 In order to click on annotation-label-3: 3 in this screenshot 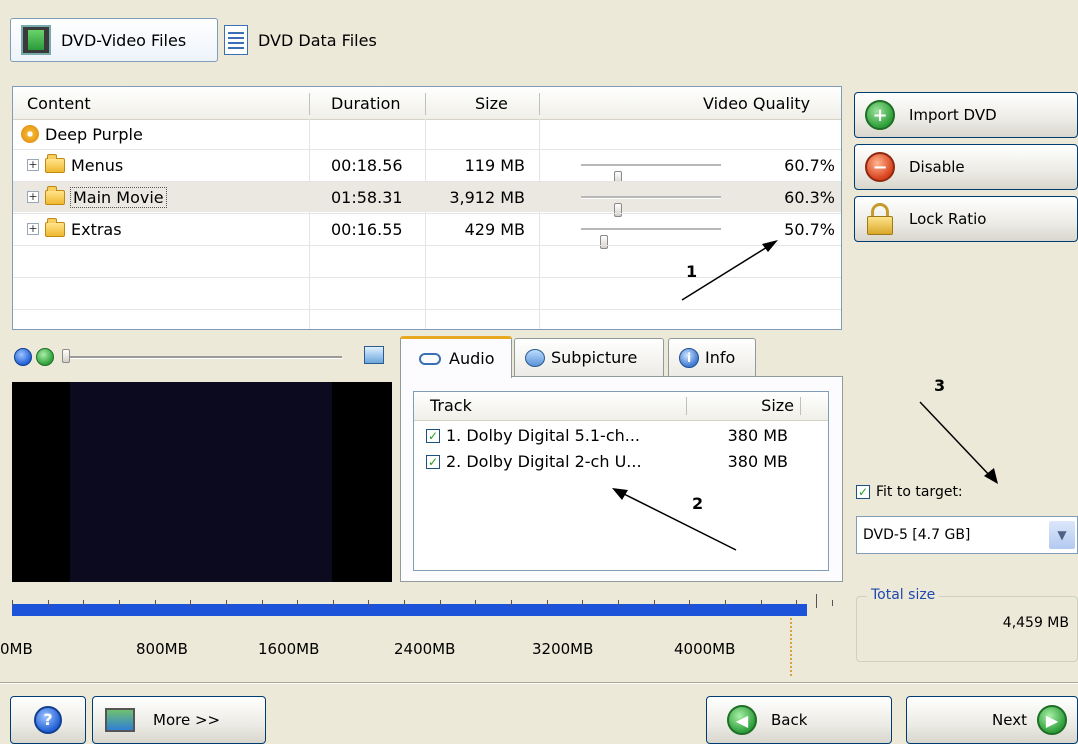, I will do `click(940, 385)`.